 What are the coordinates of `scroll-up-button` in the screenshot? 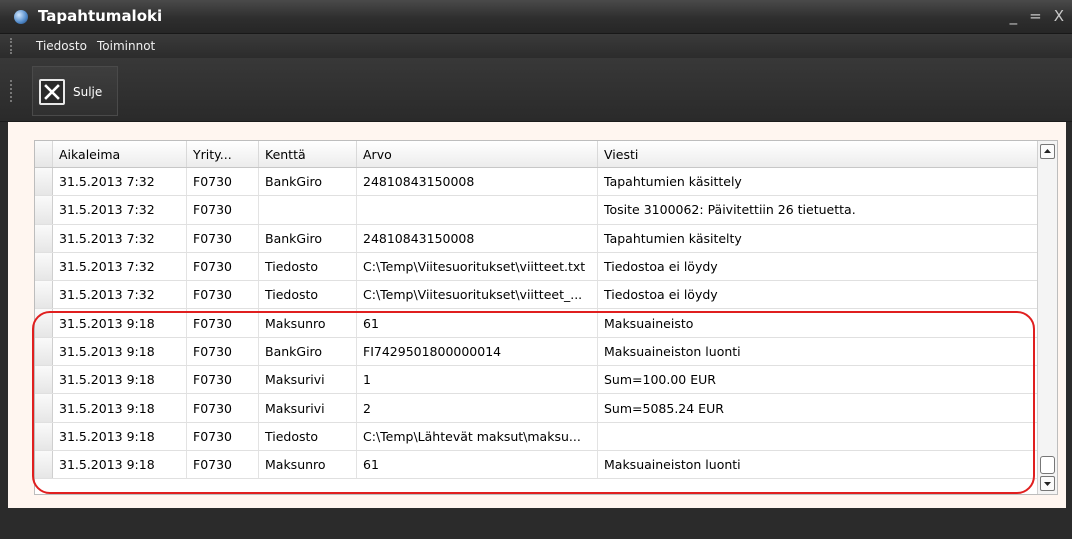 It's located at (1047, 151).